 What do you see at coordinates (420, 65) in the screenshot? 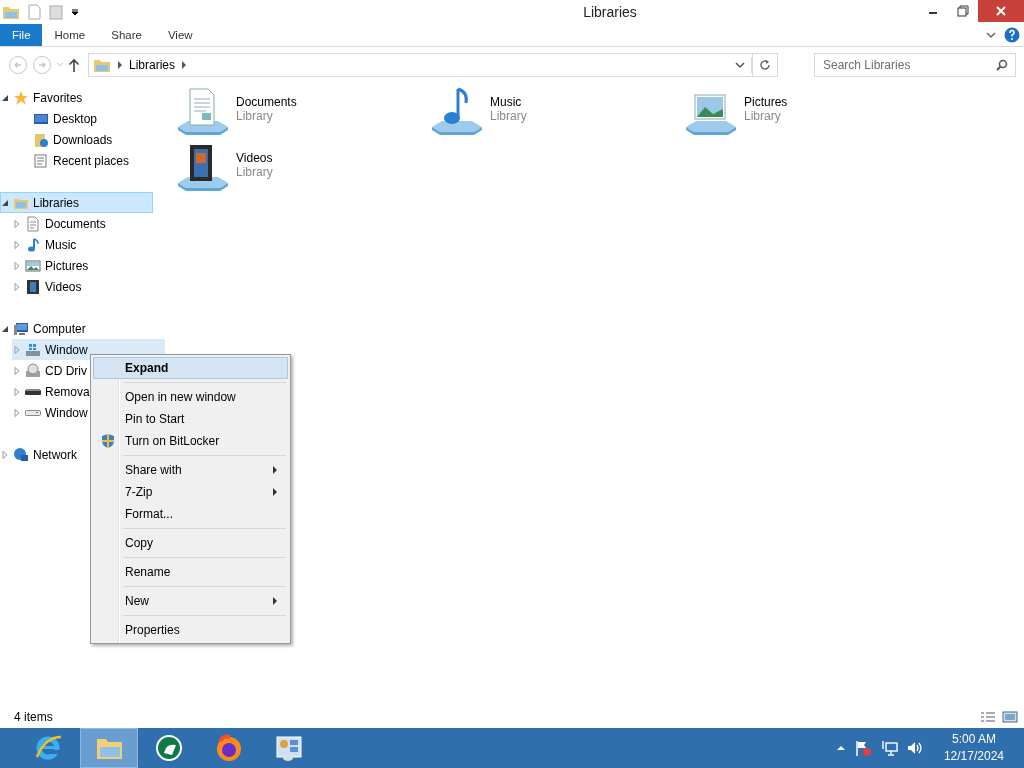
I see `address-bar: Libraries` at bounding box center [420, 65].